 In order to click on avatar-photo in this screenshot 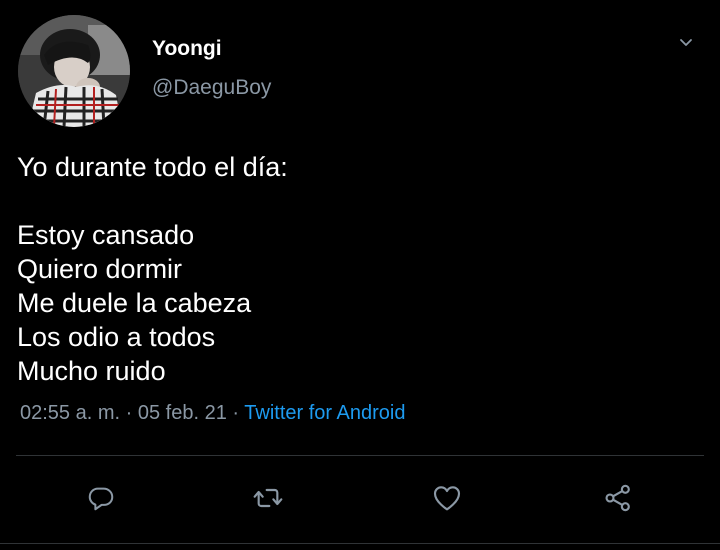, I will do `click(74, 71)`.